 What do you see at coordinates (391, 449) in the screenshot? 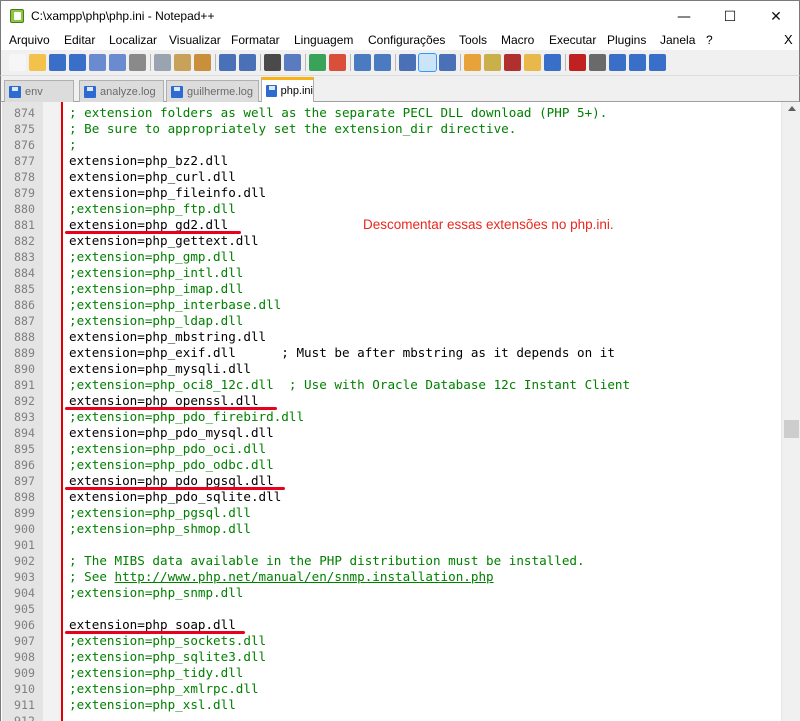
I see `code-line: 895 ;extension=php_pdo_oci.dll` at bounding box center [391, 449].